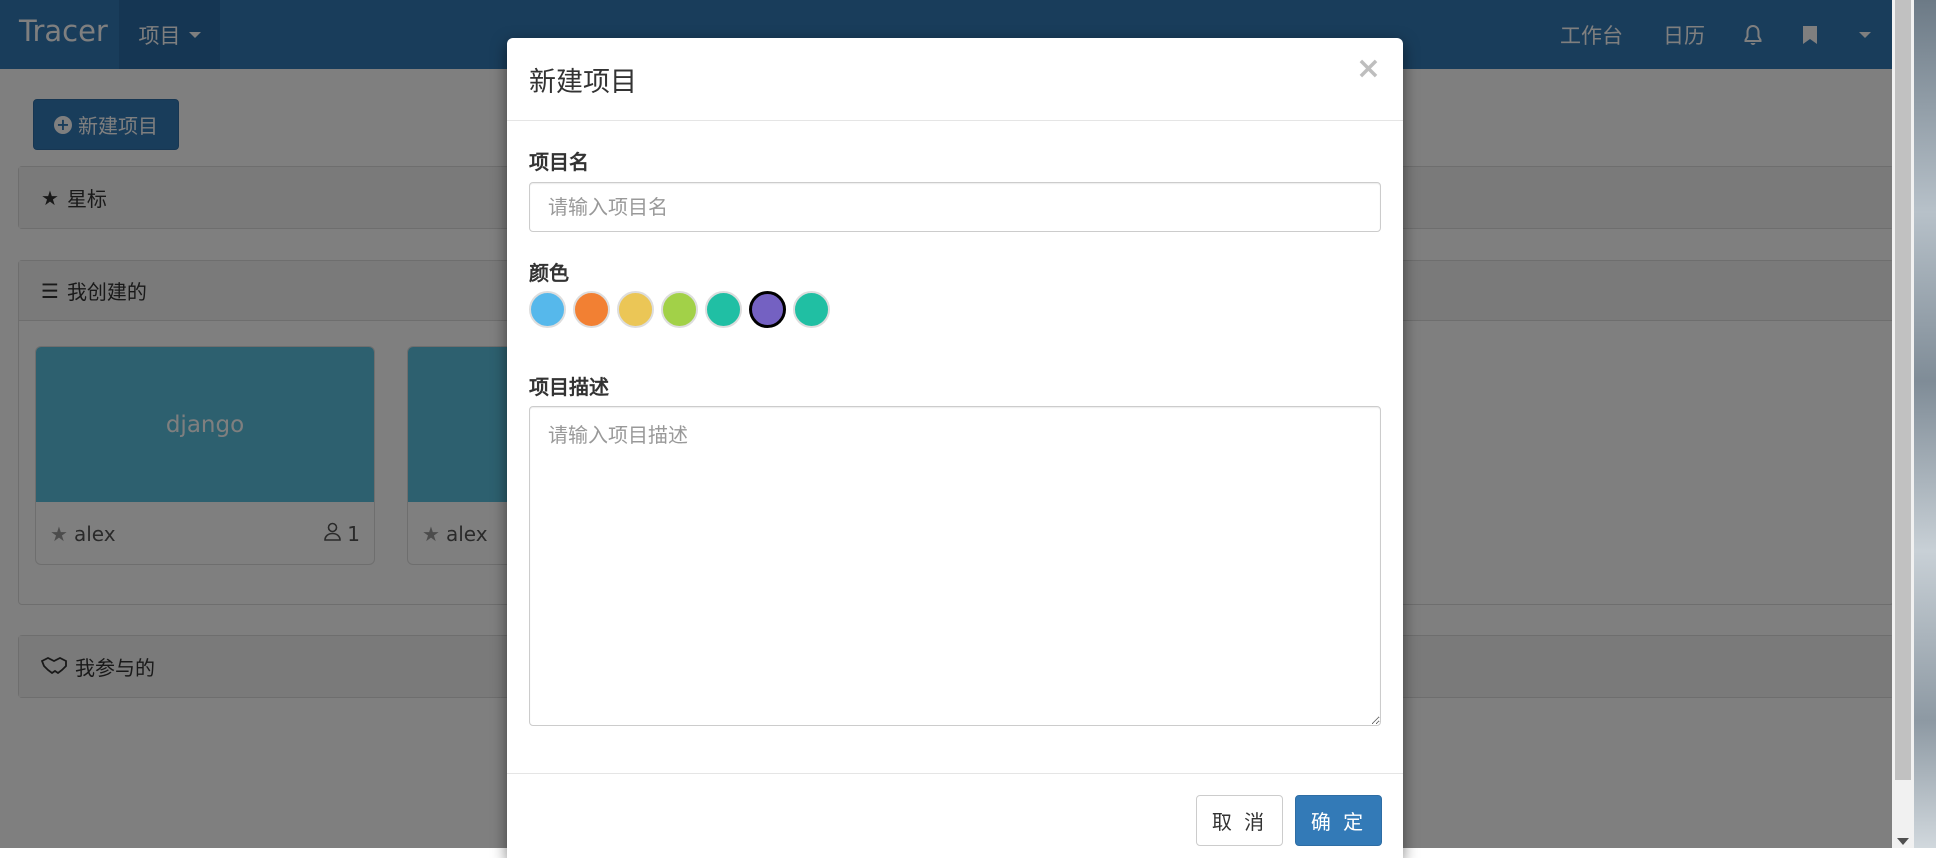 Image resolution: width=1936 pixels, height=858 pixels. Describe the element at coordinates (955, 79) in the screenshot. I see `modal-header: 新建项目 ×` at that location.